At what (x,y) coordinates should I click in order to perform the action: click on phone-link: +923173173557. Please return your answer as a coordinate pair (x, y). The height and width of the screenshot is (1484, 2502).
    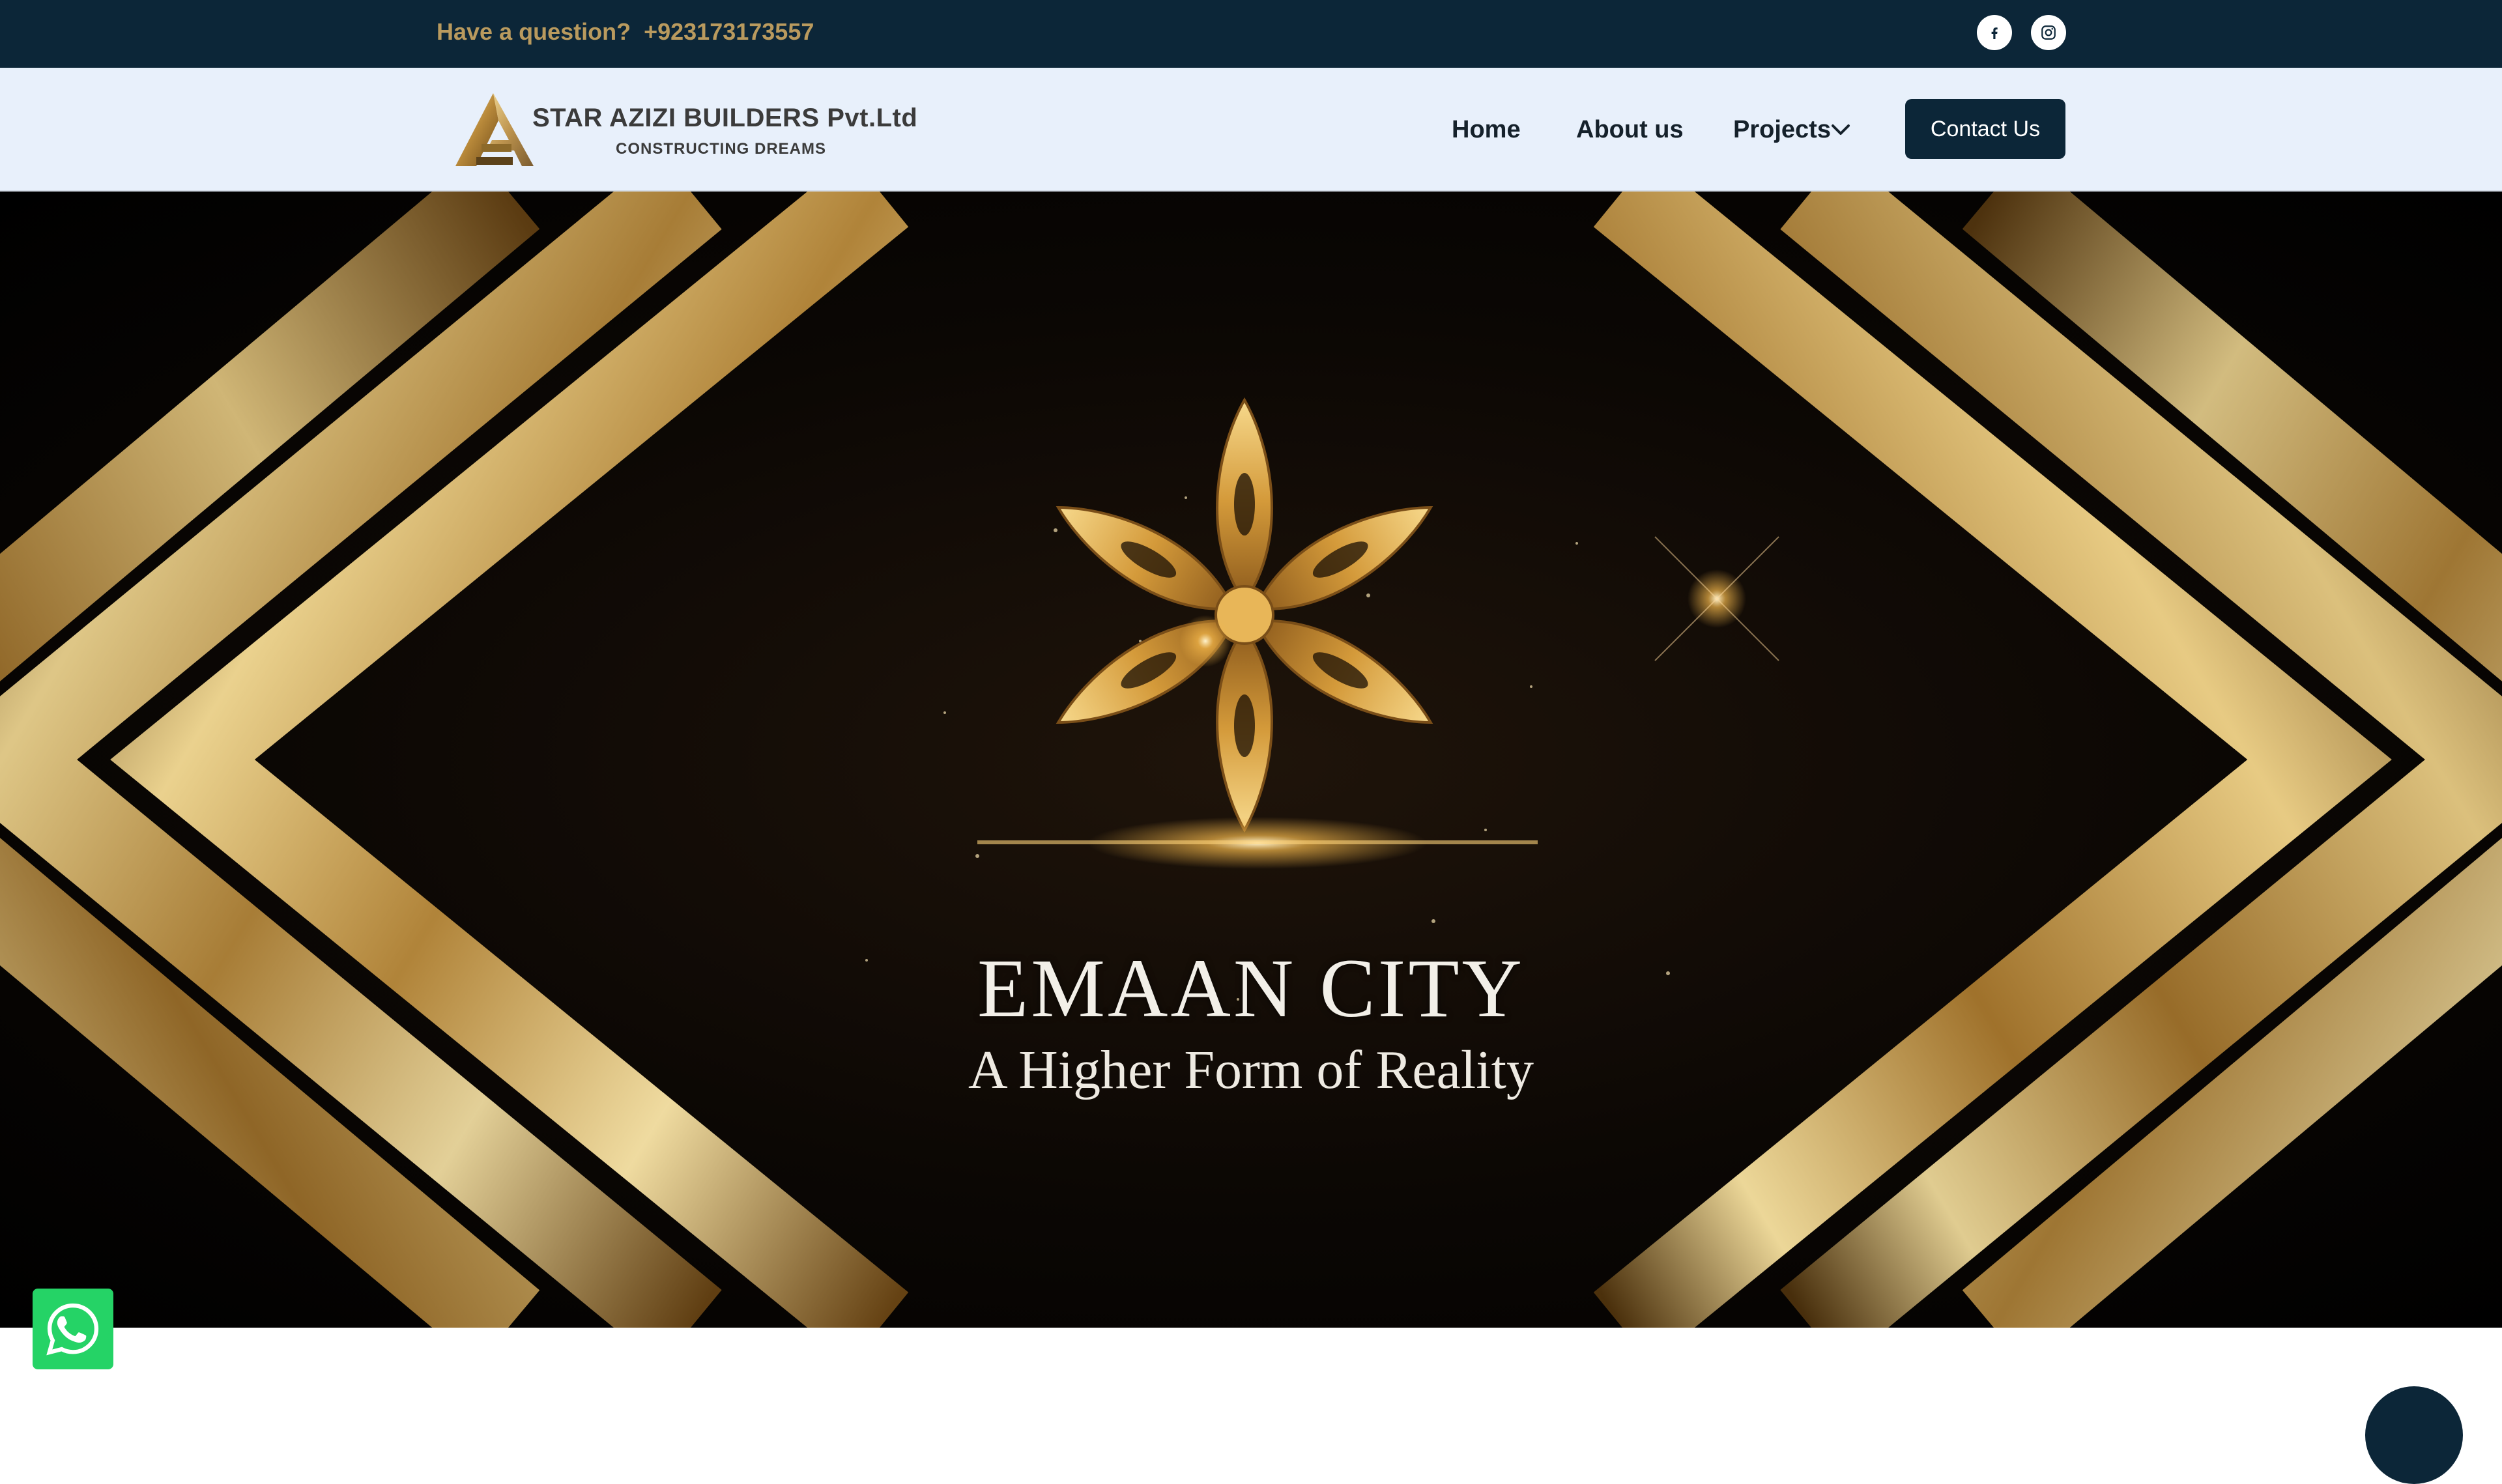
    Looking at the image, I should click on (729, 32).